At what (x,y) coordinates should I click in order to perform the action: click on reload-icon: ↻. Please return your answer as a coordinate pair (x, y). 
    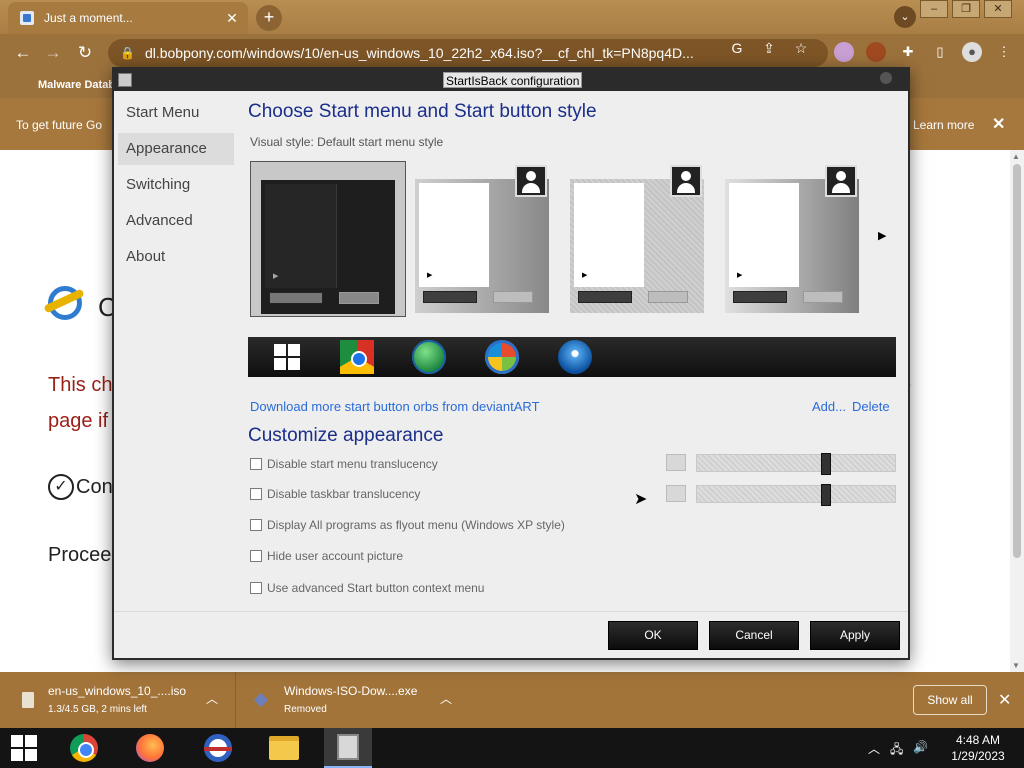
    Looking at the image, I should click on (85, 53).